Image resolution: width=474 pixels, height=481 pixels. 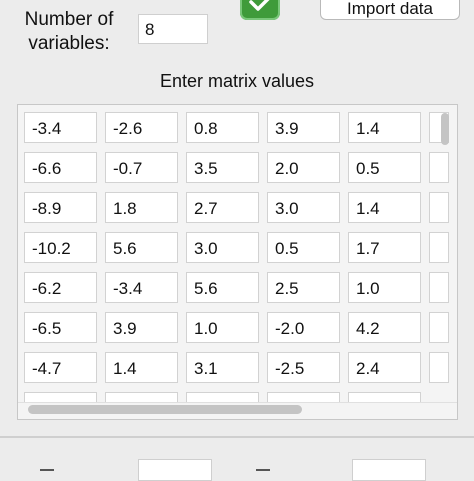 I want to click on section-divider, so click(x=237, y=437).